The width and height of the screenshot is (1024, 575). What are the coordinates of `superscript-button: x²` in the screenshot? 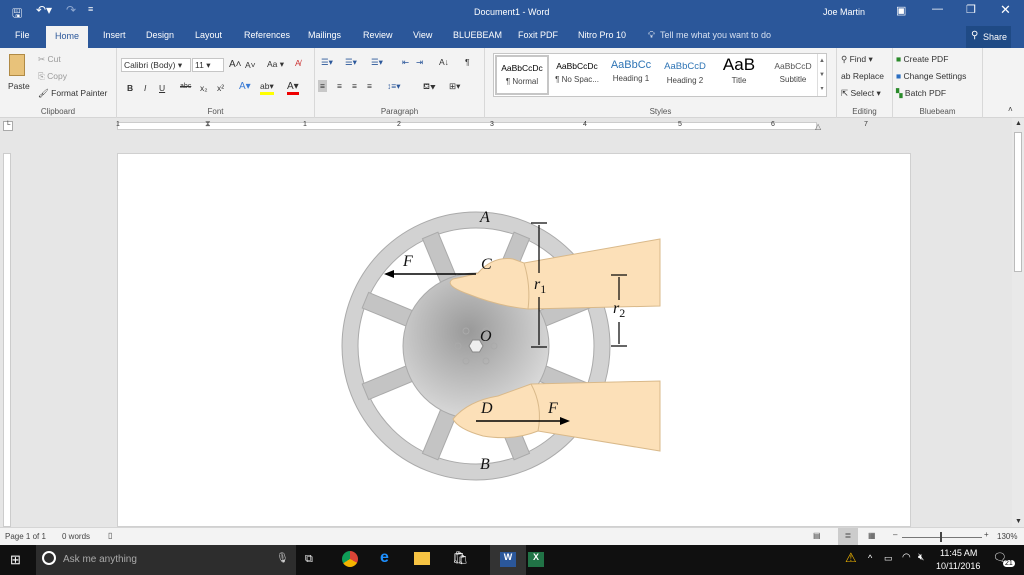 It's located at (220, 88).